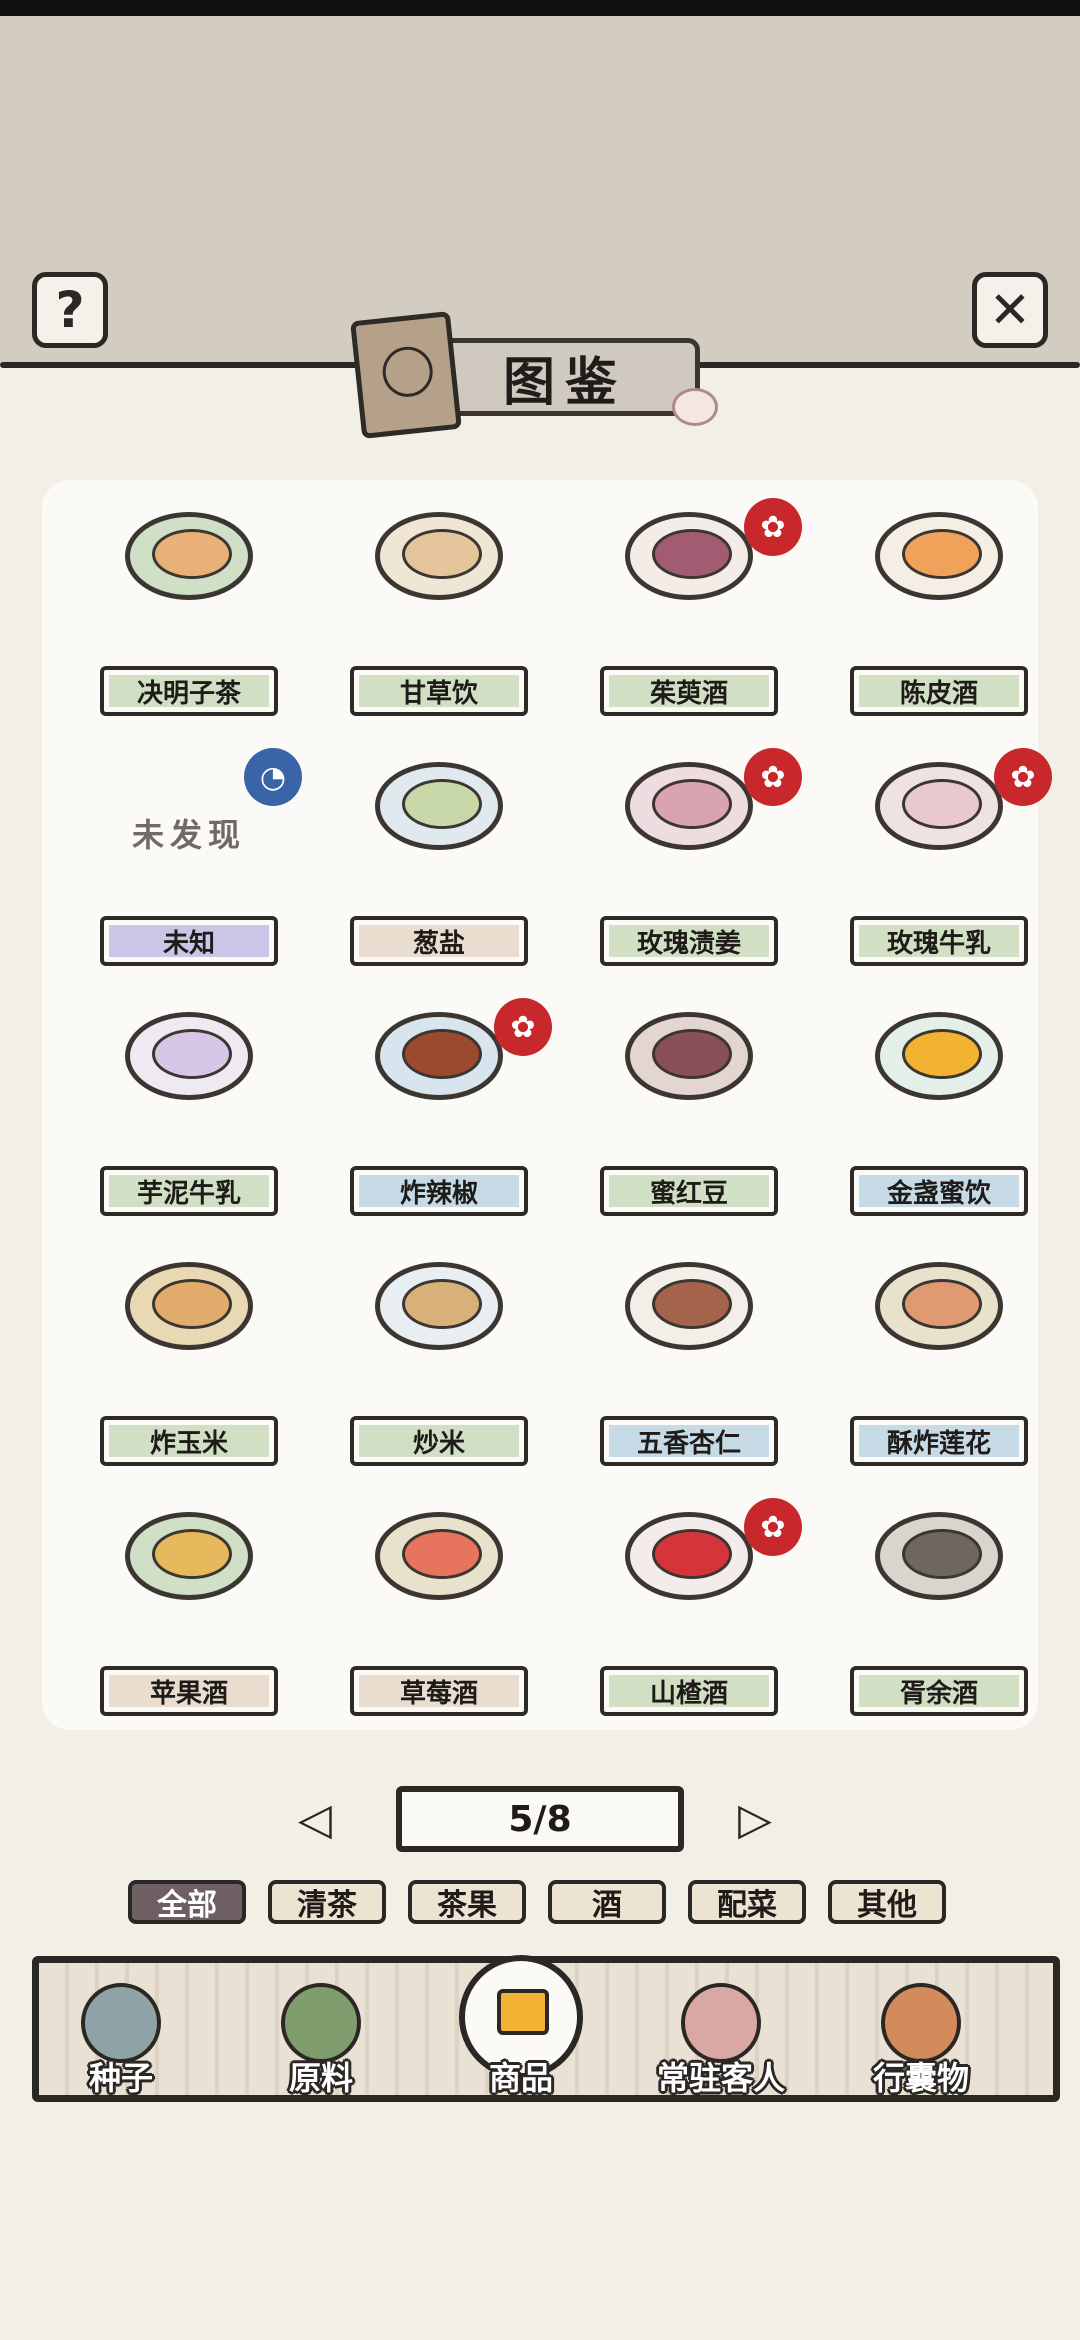 The width and height of the screenshot is (1080, 2340). Describe the element at coordinates (920, 2078) in the screenshot. I see `nav-label: 行囊物` at that location.